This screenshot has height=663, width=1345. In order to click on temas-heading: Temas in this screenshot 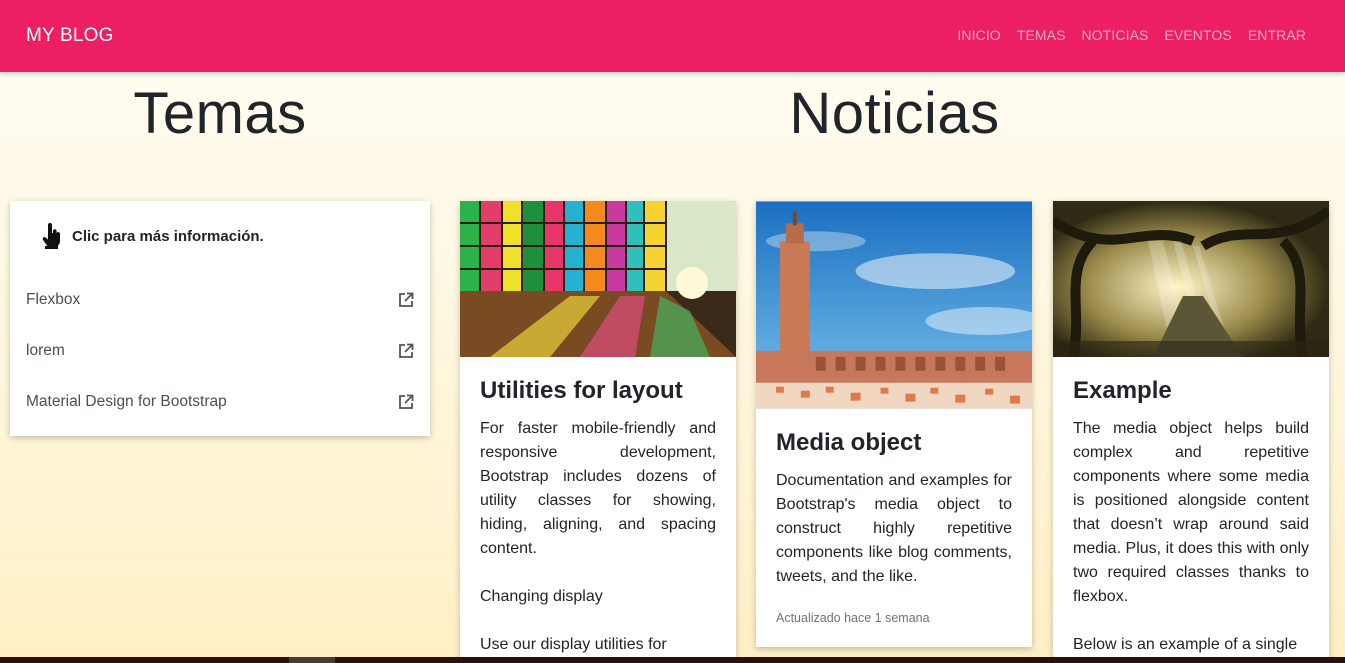, I will do `click(220, 113)`.